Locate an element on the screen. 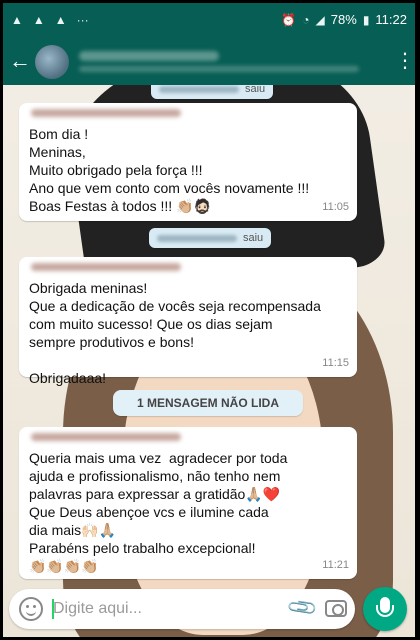  attach-icon: 📎 is located at coordinates (303, 609).